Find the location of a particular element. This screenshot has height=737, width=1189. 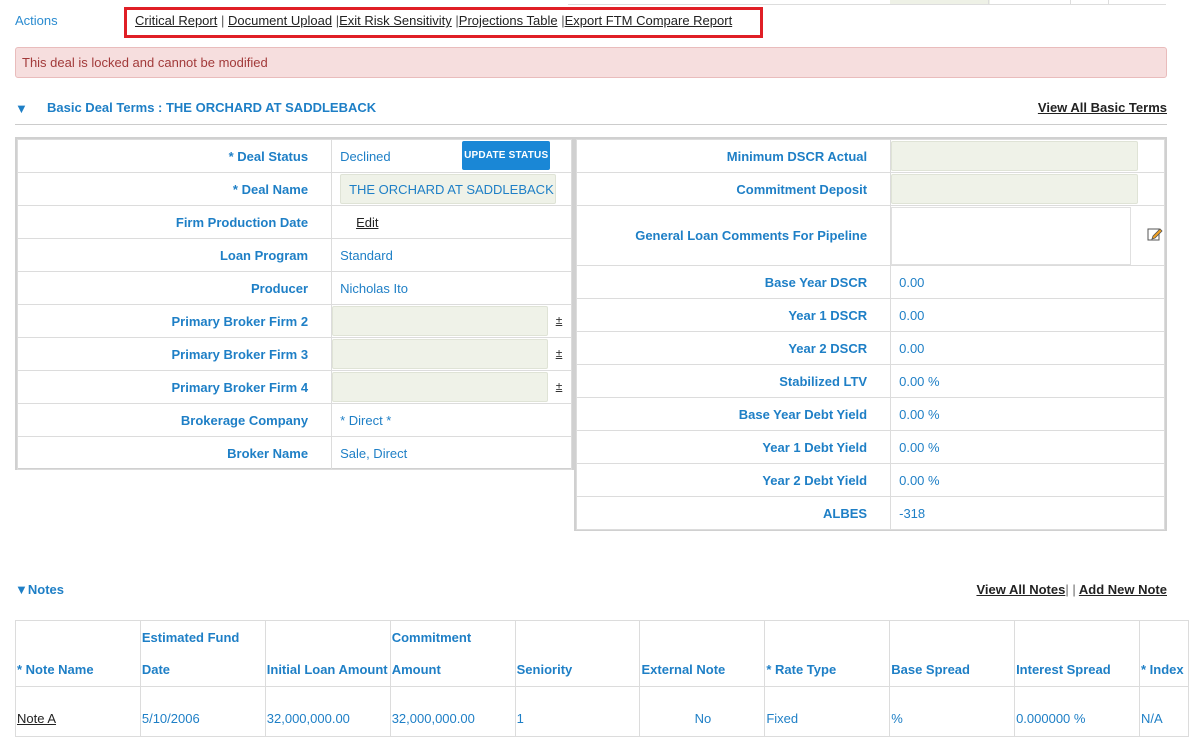

exit-risk-sensitivity-link: Exit Risk Sensitivity is located at coordinates (395, 20).